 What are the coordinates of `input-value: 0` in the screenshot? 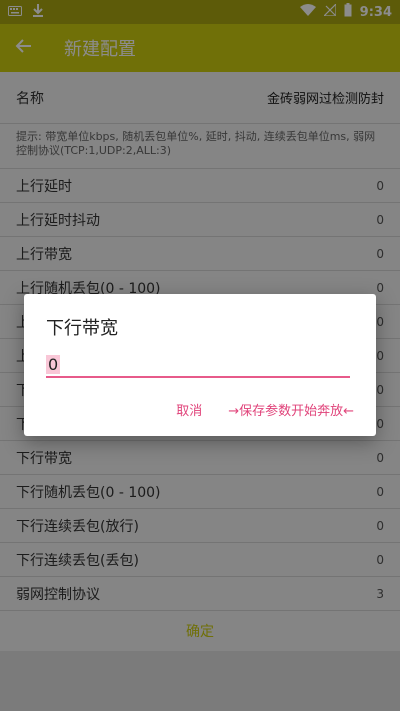 It's located at (53, 364).